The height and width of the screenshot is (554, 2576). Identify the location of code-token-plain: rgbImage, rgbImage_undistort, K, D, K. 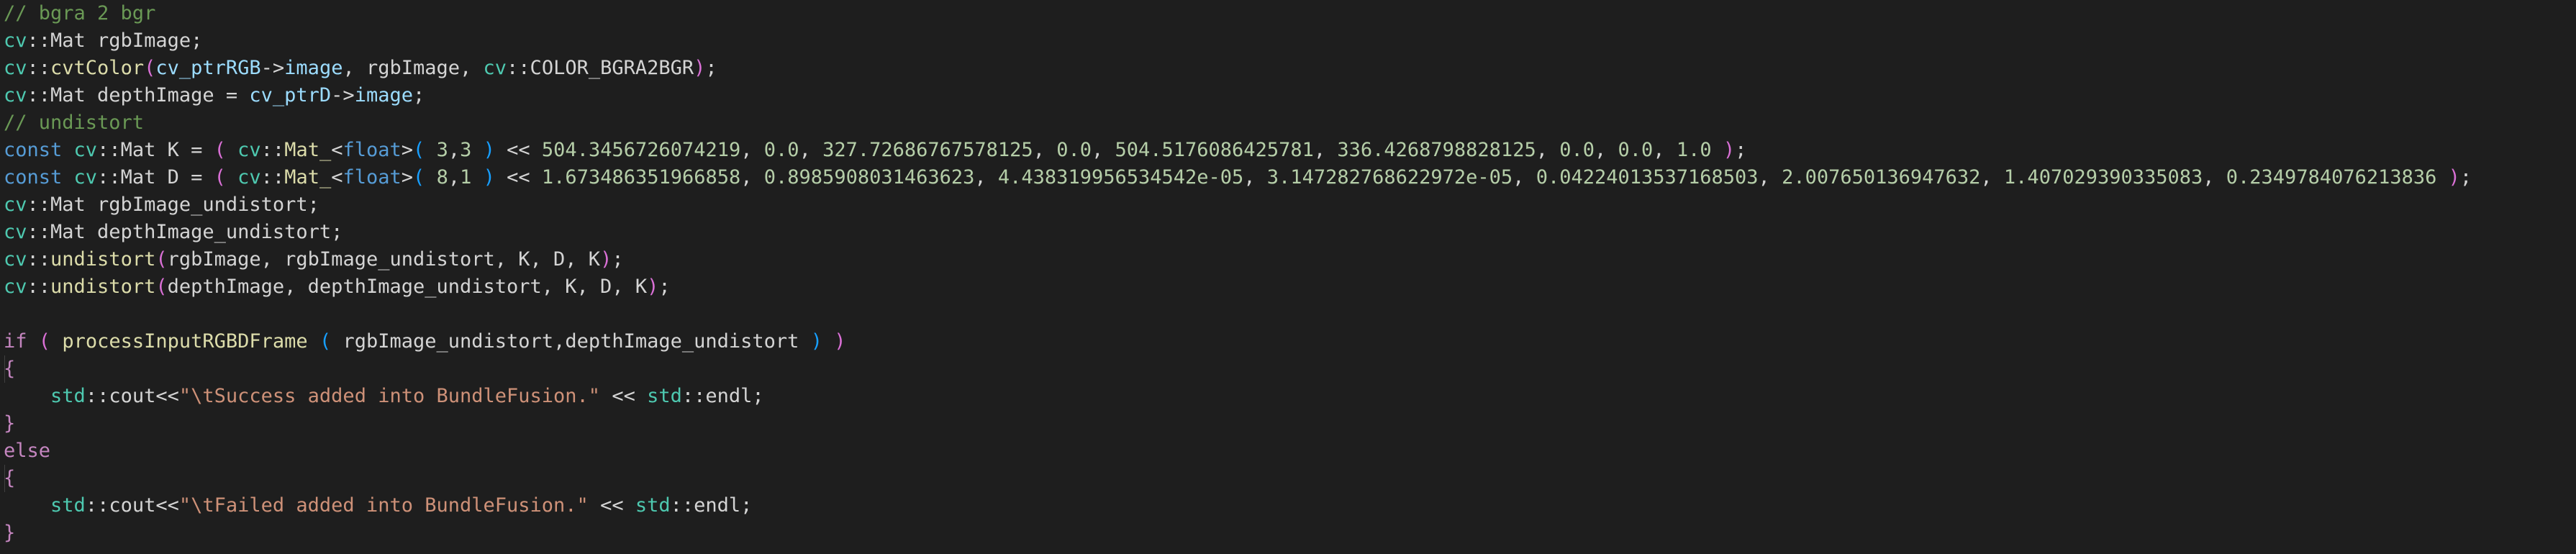
(384, 259).